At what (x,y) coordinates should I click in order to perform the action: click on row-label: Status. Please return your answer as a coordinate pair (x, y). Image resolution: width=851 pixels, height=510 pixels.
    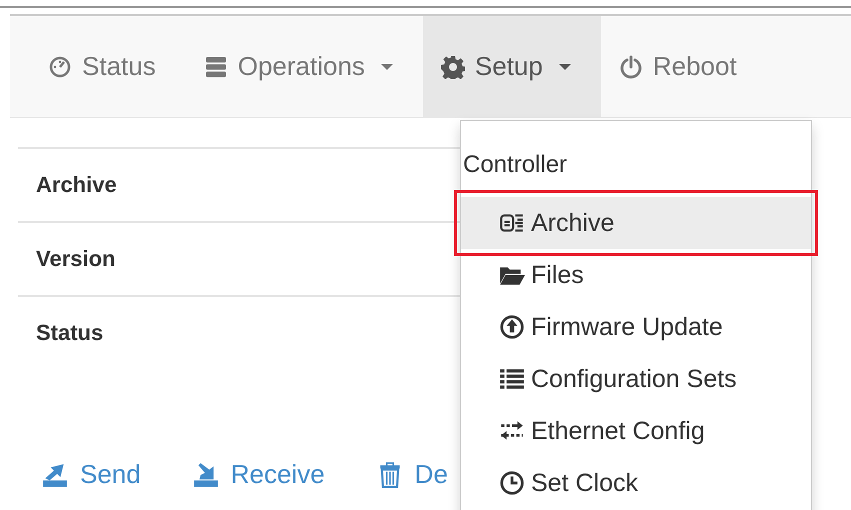
    Looking at the image, I should click on (70, 333).